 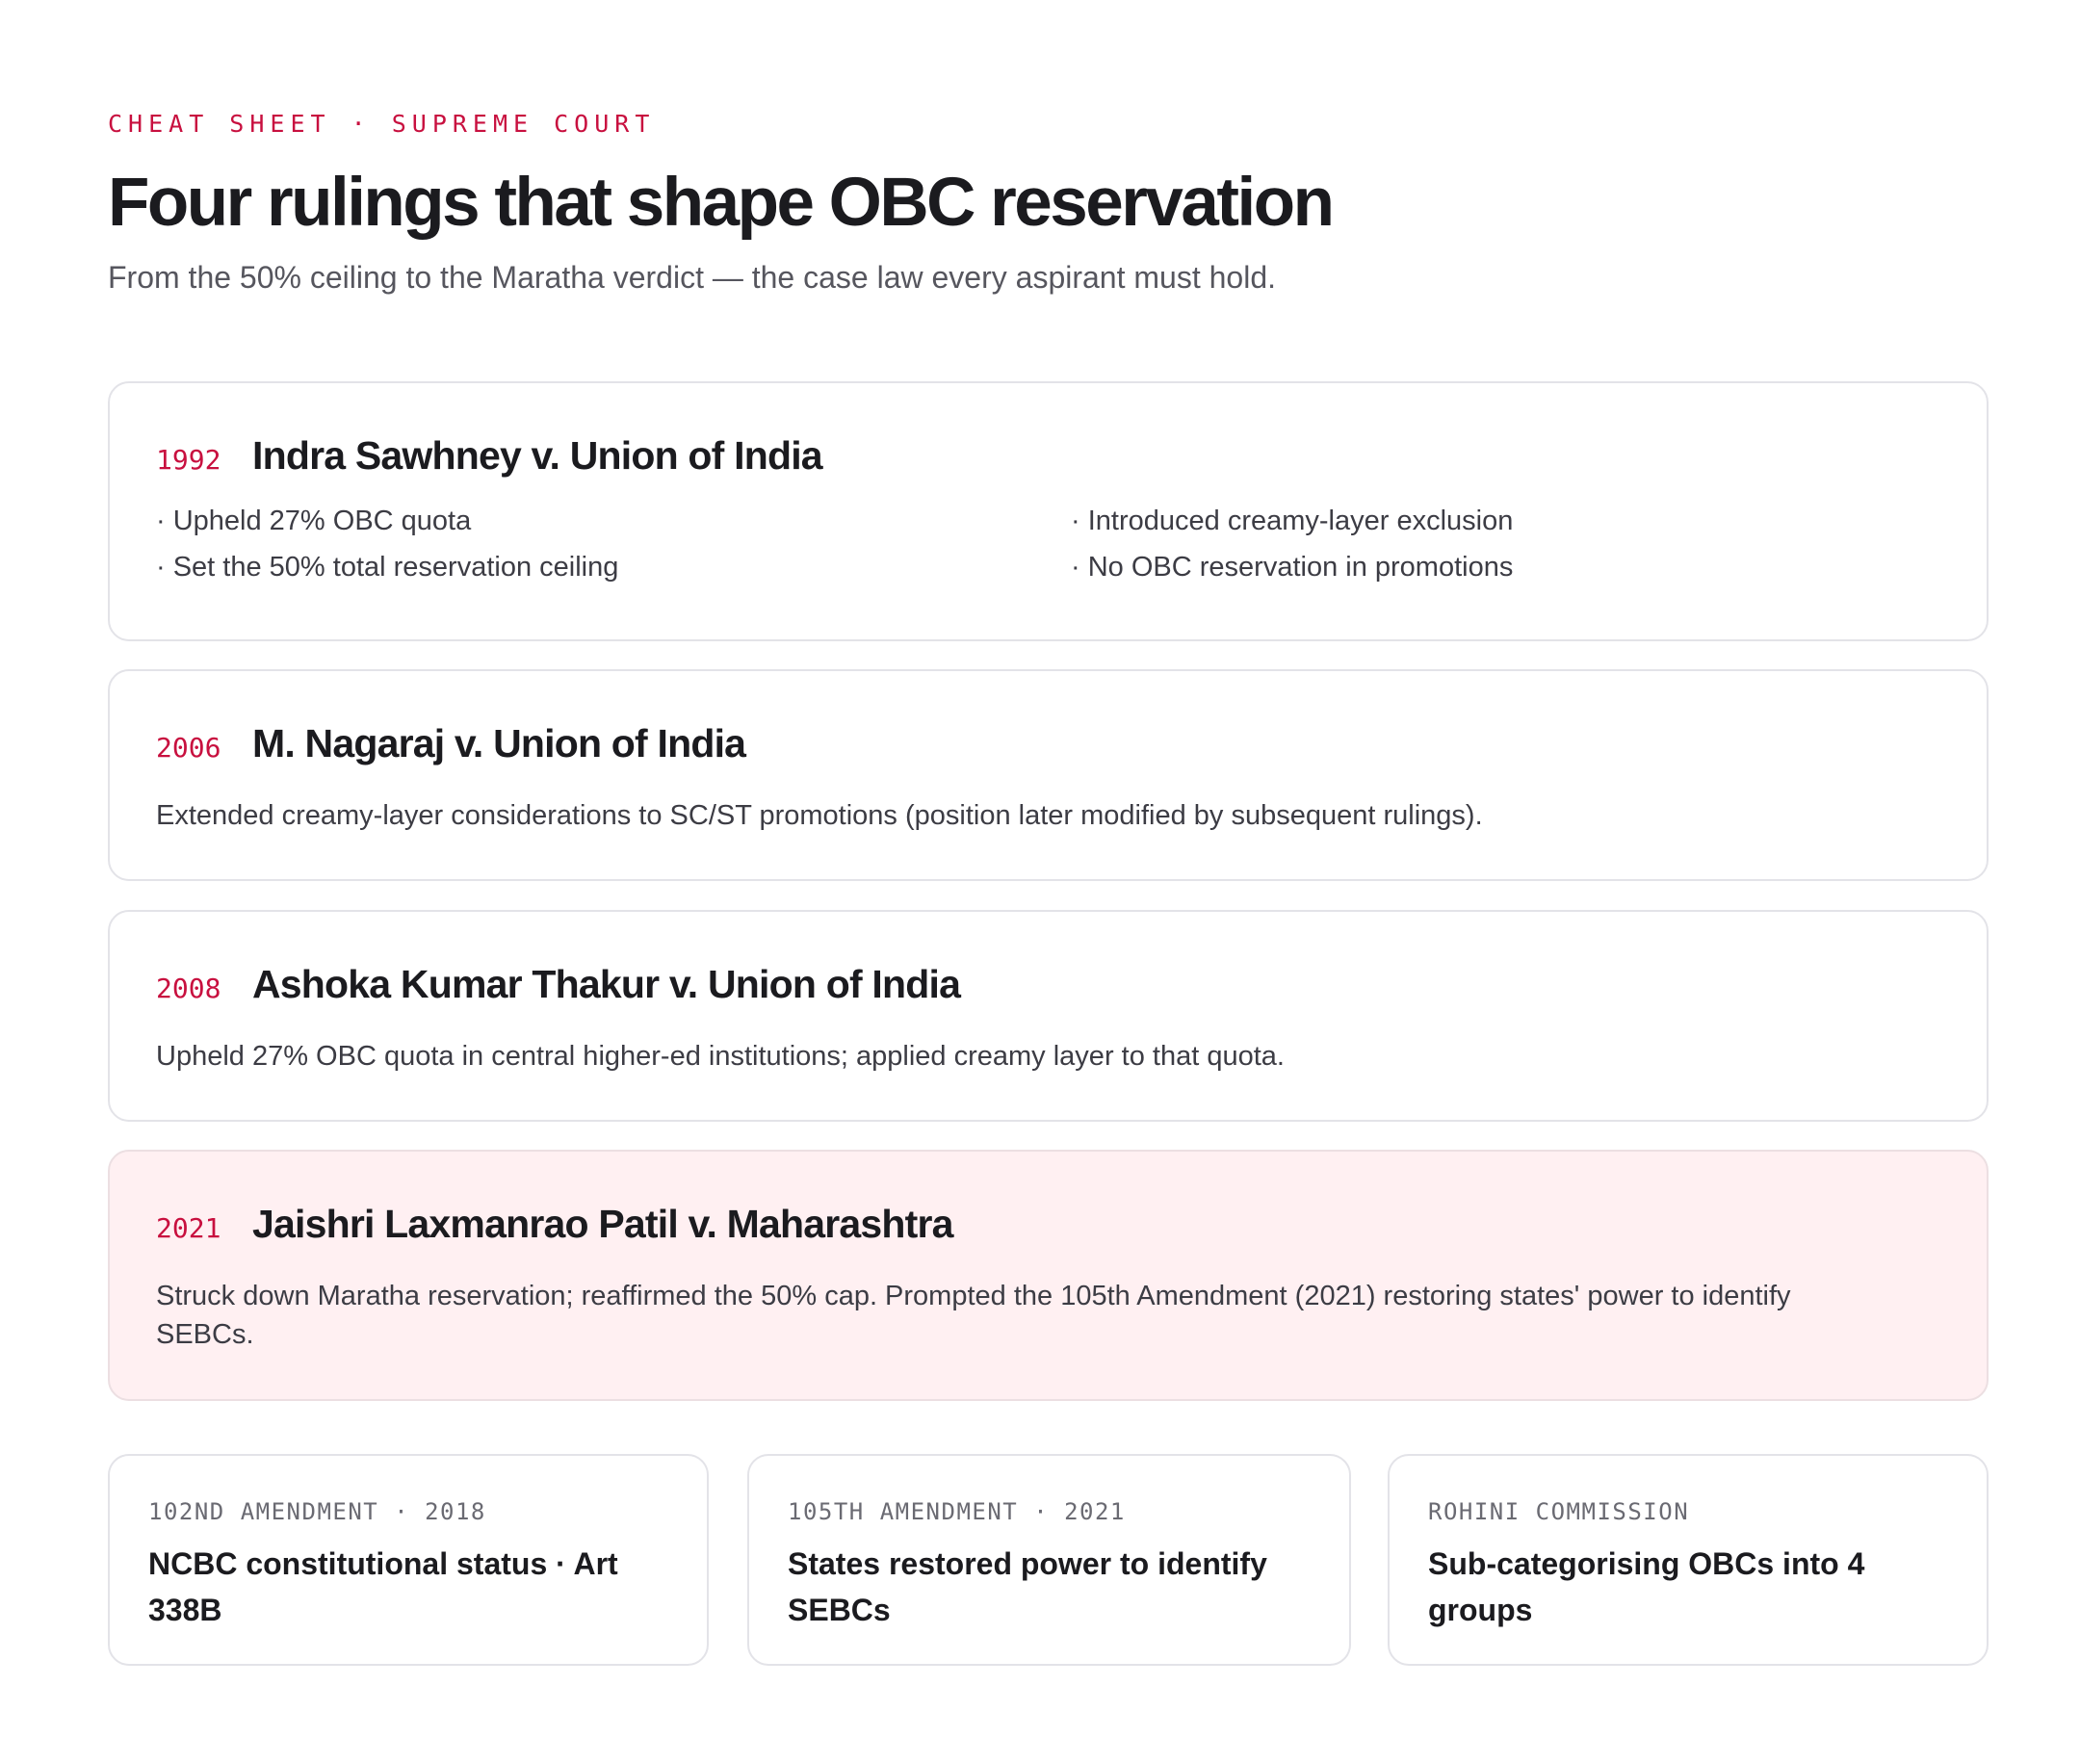 I want to click on ruling-year: 2008, so click(x=189, y=988).